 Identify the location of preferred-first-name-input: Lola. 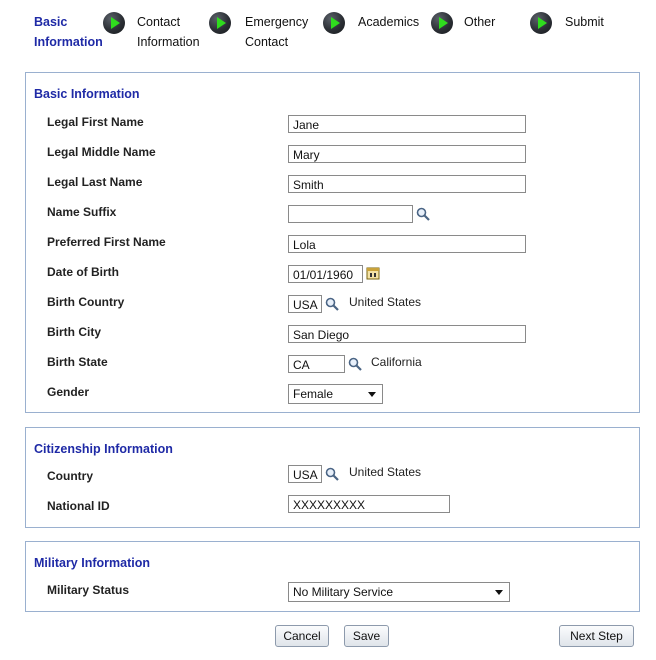
(407, 244).